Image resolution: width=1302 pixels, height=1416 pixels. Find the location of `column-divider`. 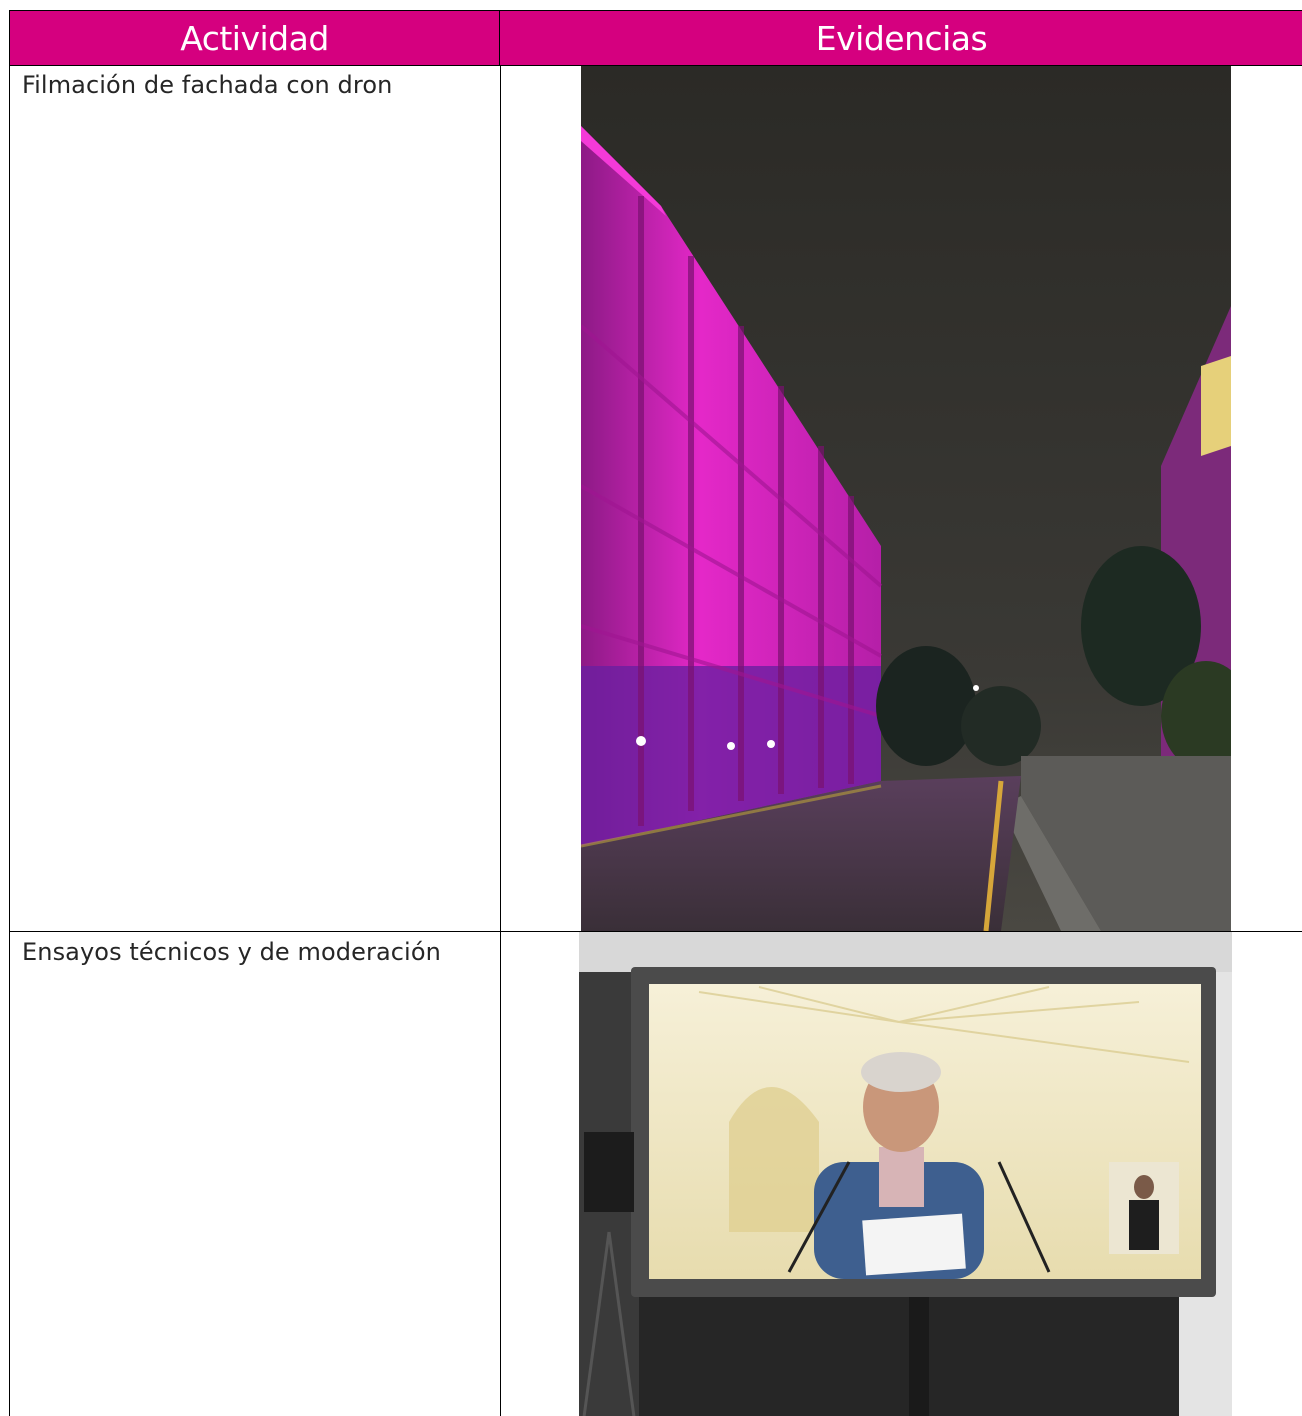

column-divider is located at coordinates (500, 740).